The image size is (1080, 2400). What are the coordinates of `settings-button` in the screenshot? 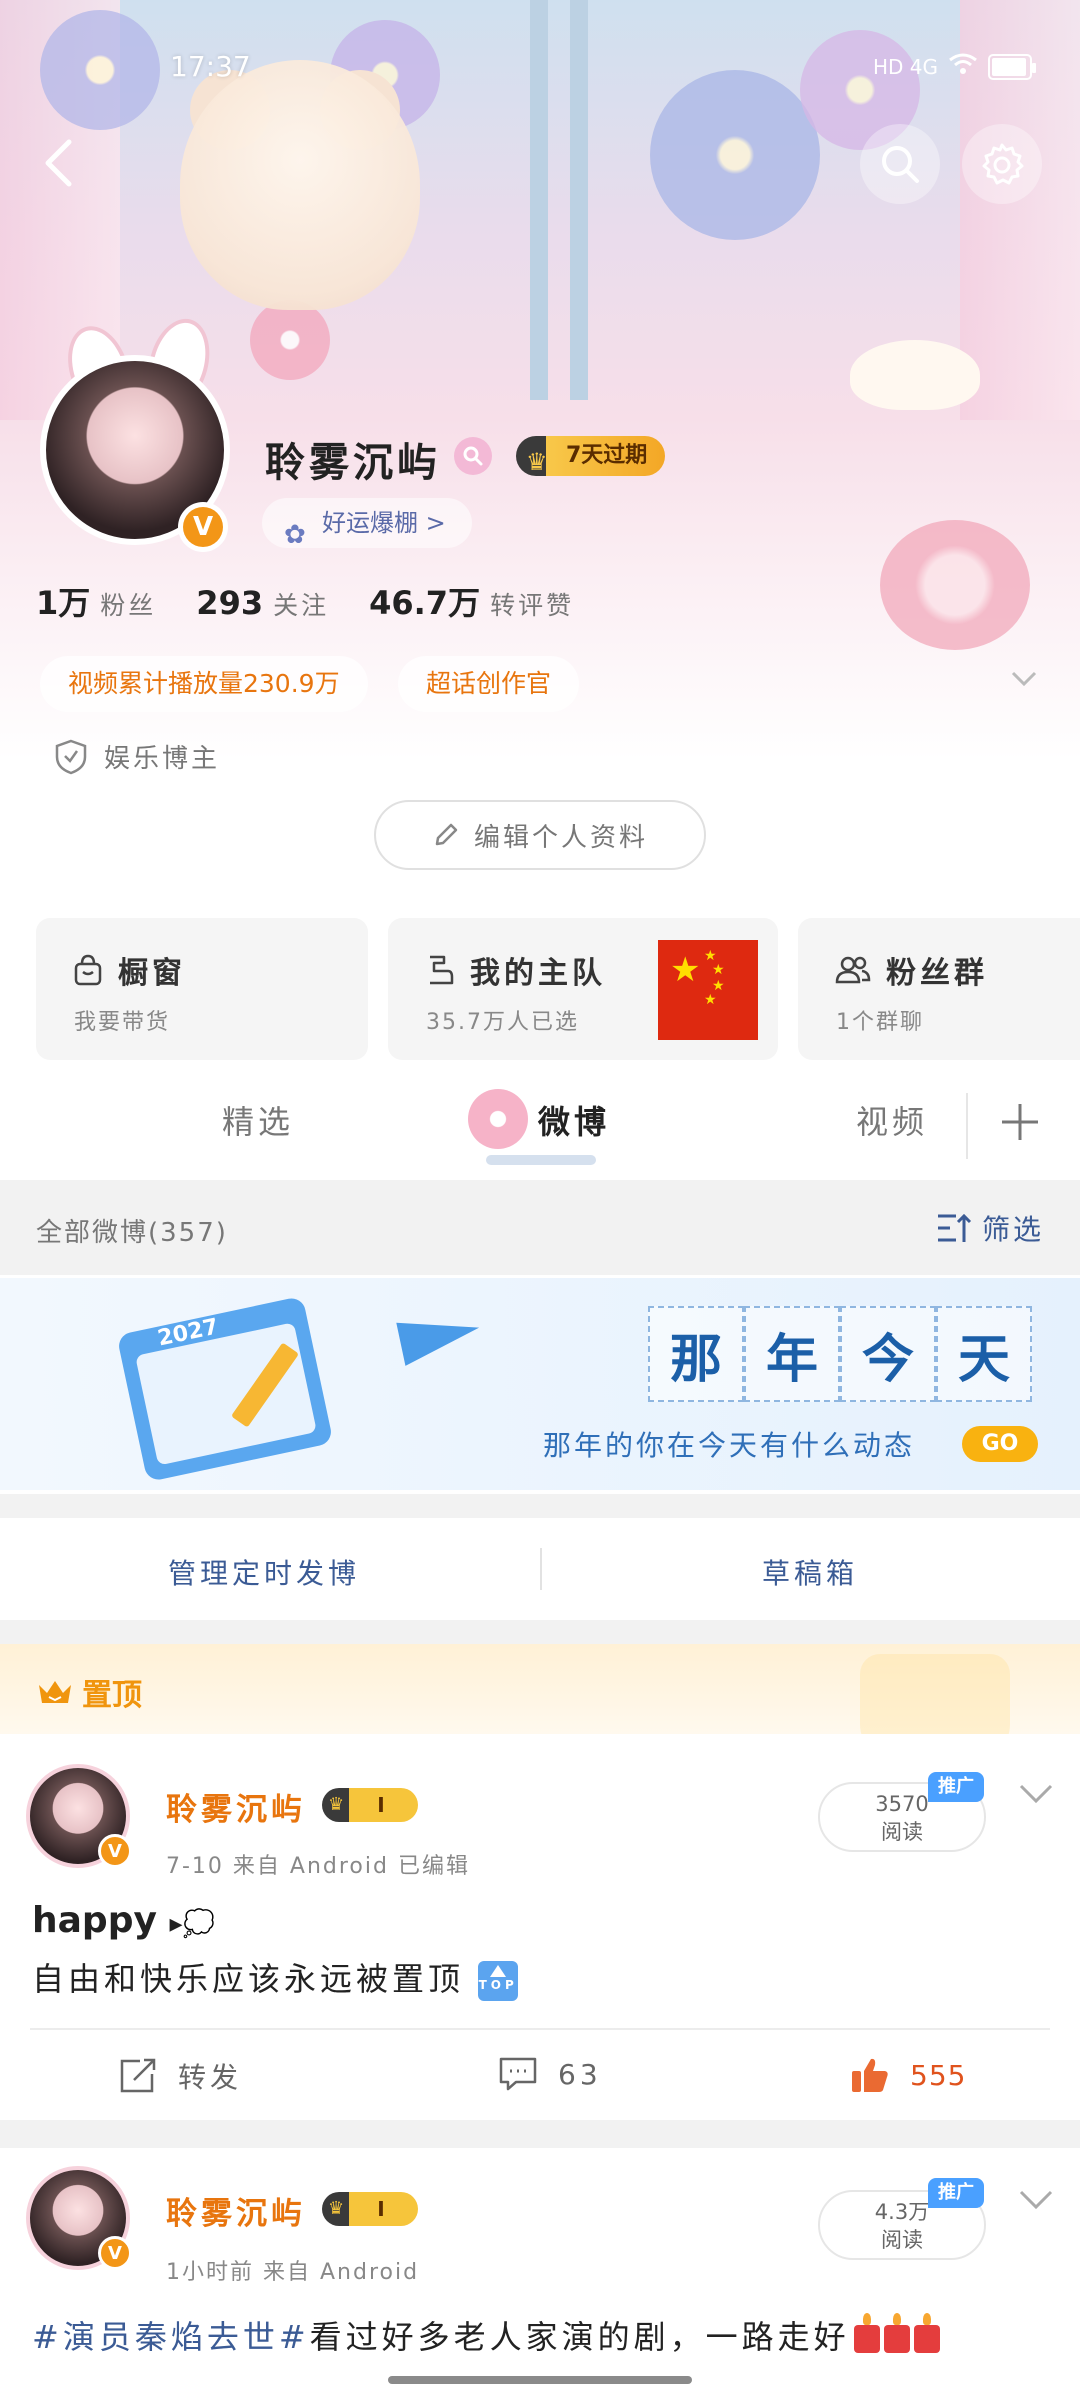 It's located at (1002, 164).